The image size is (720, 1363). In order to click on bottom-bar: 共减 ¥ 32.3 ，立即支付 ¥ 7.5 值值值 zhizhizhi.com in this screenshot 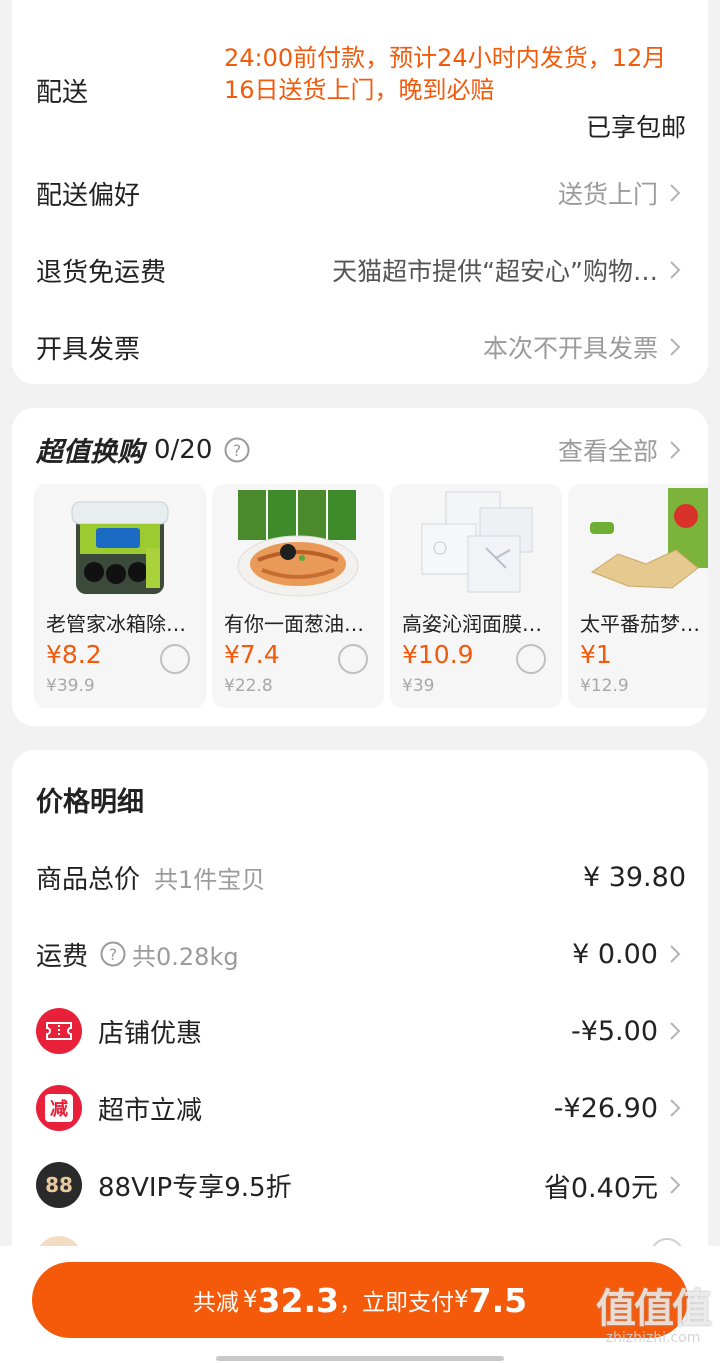, I will do `click(360, 1304)`.